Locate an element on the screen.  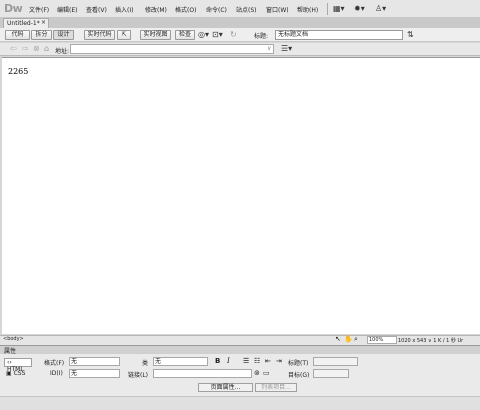
italic-icon: I is located at coordinates (228, 361).